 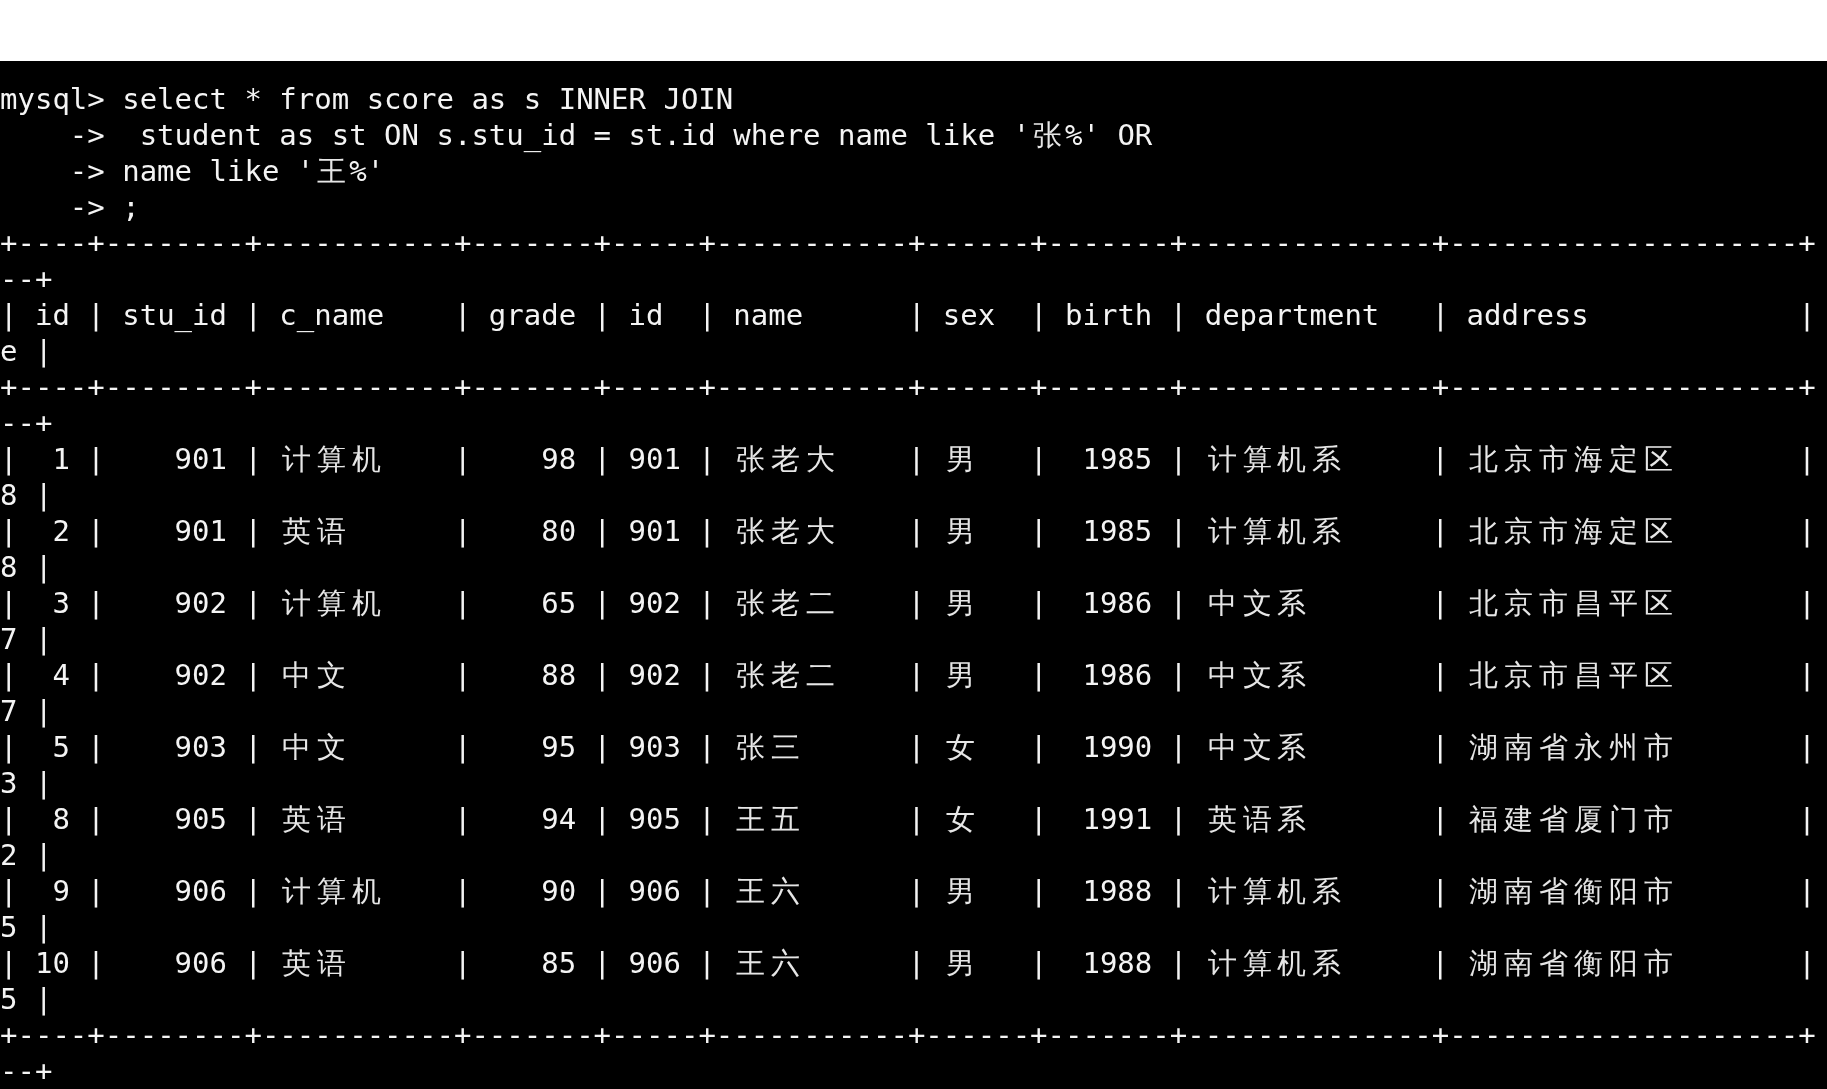 I want to click on output-line: | 1 | 901 | 计算机 | 98 | 901 | 张老大 | 男 | 1985 | 计算机系 | 北京市海定区 |, so click(x=908, y=459).